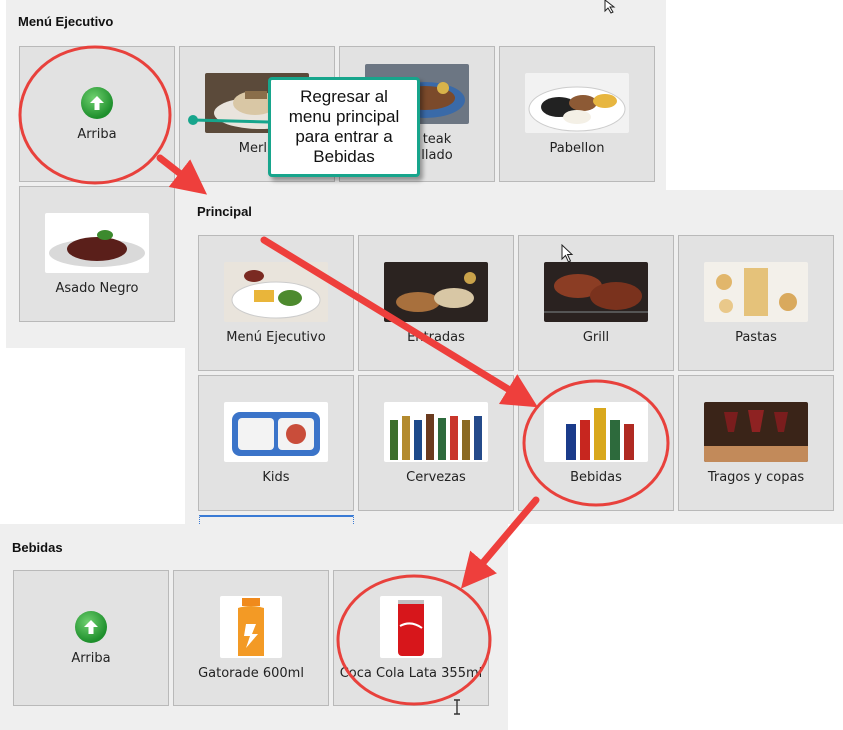  I want to click on entradas-image, so click(436, 291).